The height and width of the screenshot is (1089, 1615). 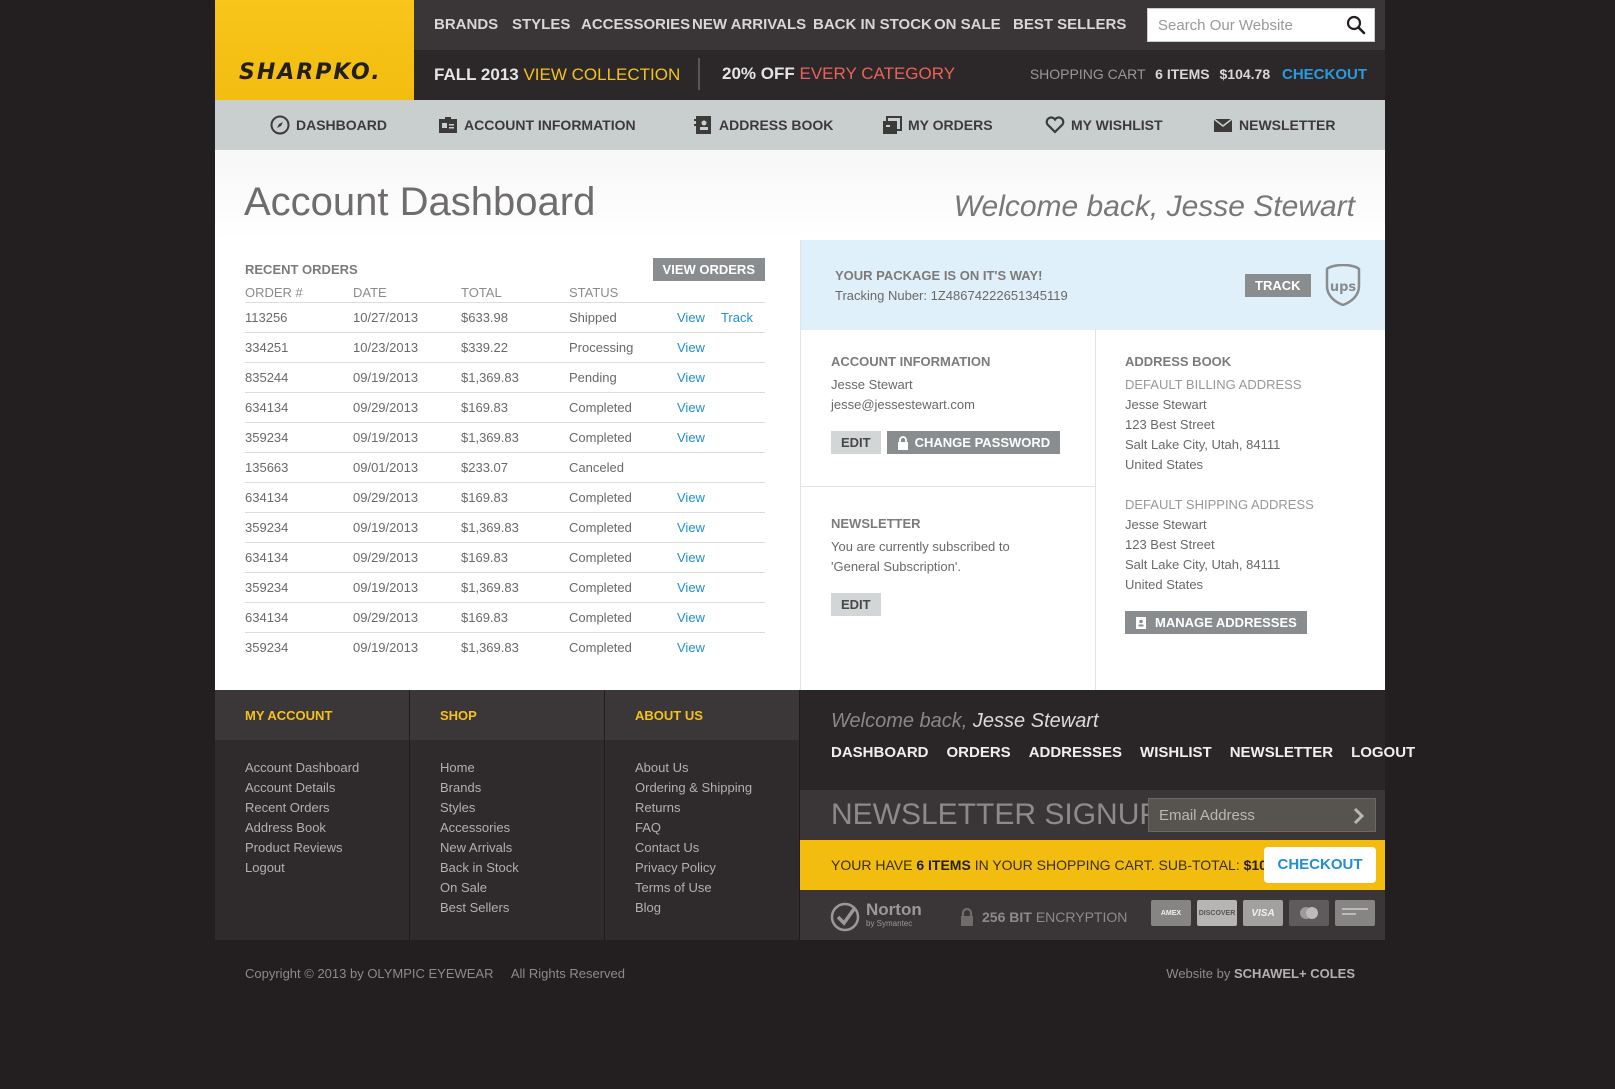 What do you see at coordinates (880, 752) in the screenshot?
I see `footer-link-dashboard: DASHBOARD` at bounding box center [880, 752].